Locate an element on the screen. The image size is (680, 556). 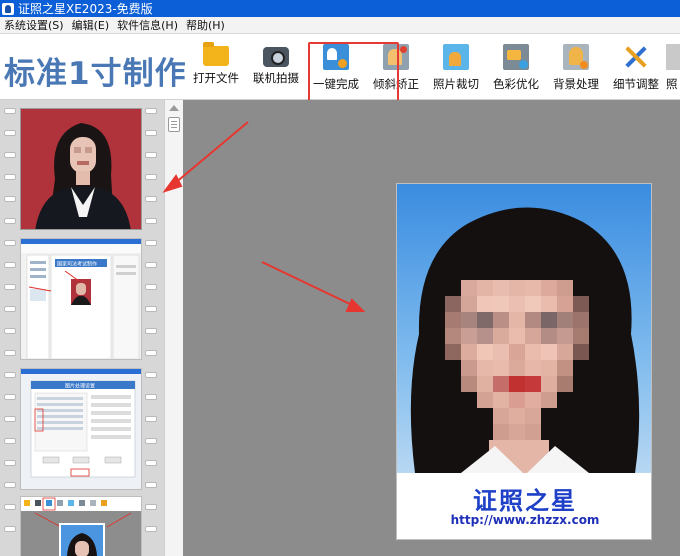
arrow-to-thumbnail is located at coordinates (211, 153).